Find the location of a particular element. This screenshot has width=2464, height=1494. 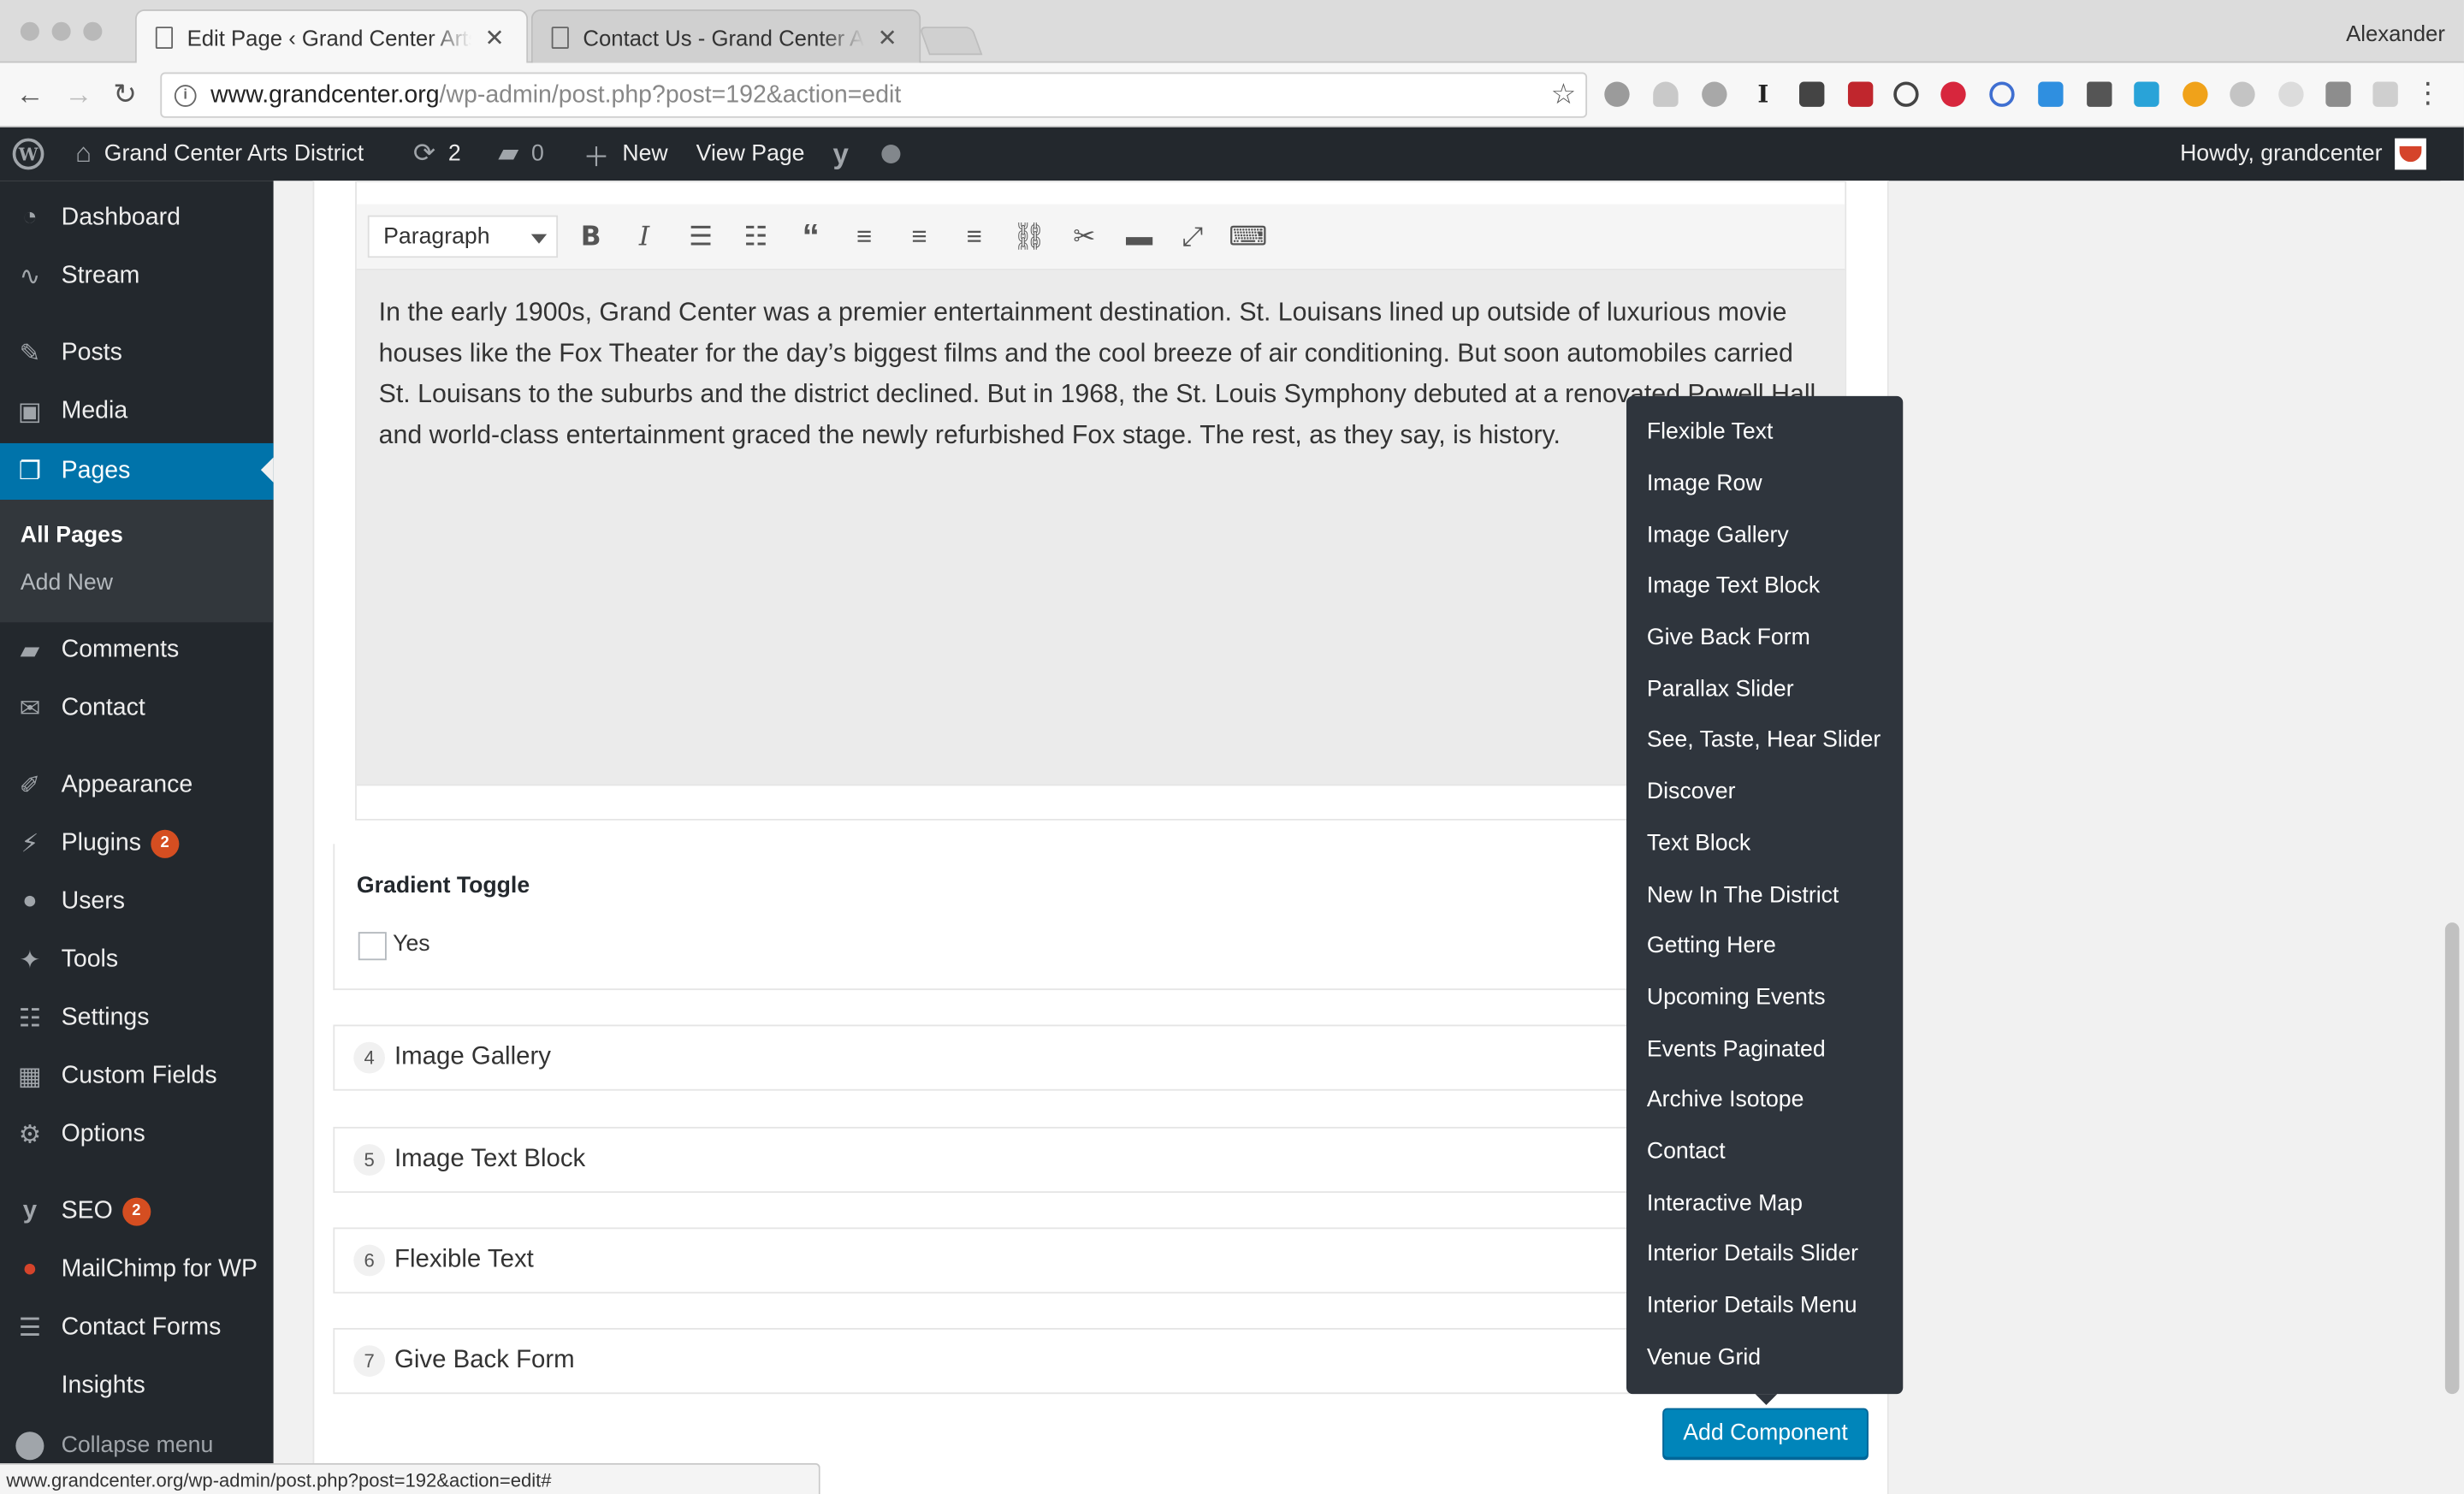

submenu-all-pages: All Pages is located at coordinates (72, 536).